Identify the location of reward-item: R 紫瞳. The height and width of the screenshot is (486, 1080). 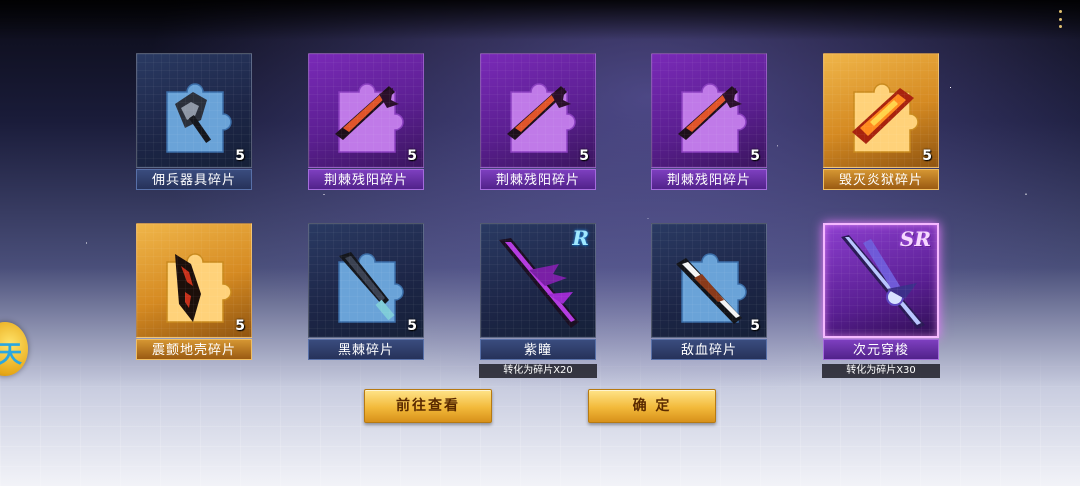
(538, 292).